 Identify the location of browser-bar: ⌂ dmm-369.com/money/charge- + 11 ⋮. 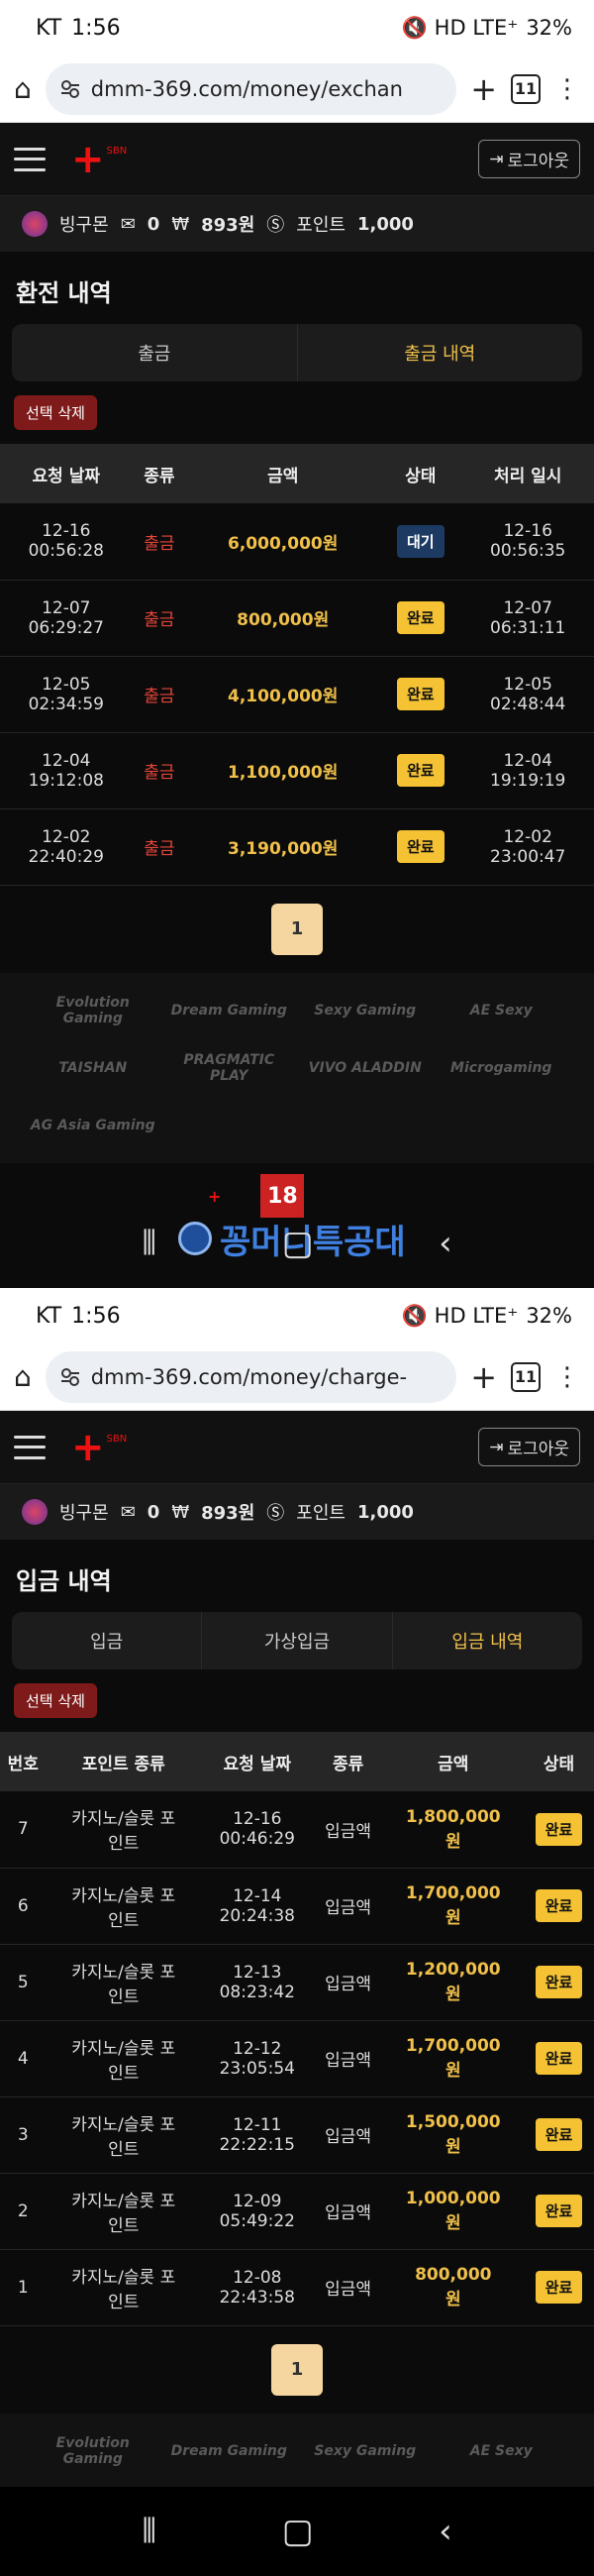
(297, 1377).